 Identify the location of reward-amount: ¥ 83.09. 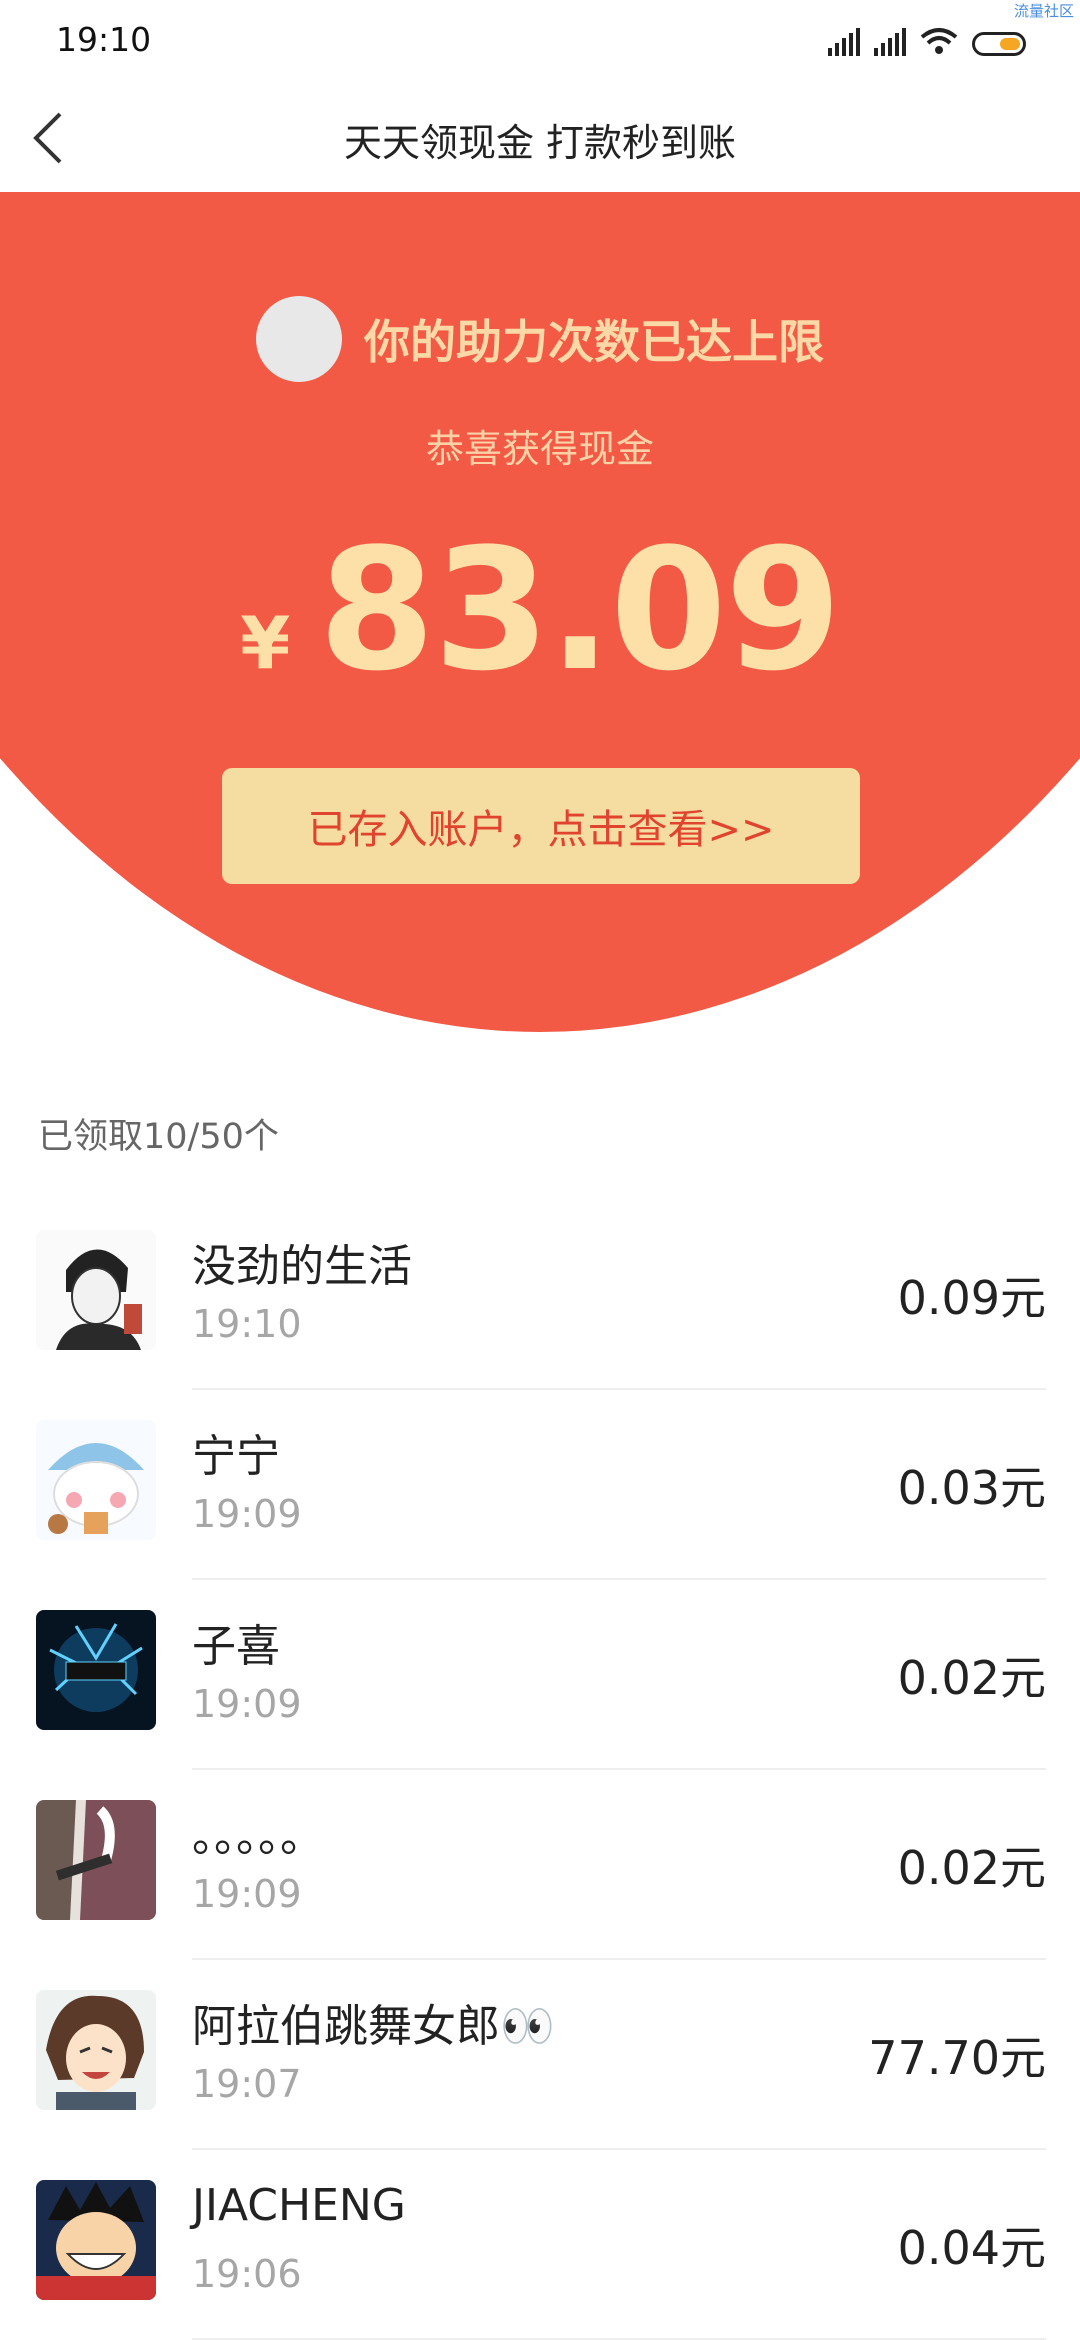
(540, 610).